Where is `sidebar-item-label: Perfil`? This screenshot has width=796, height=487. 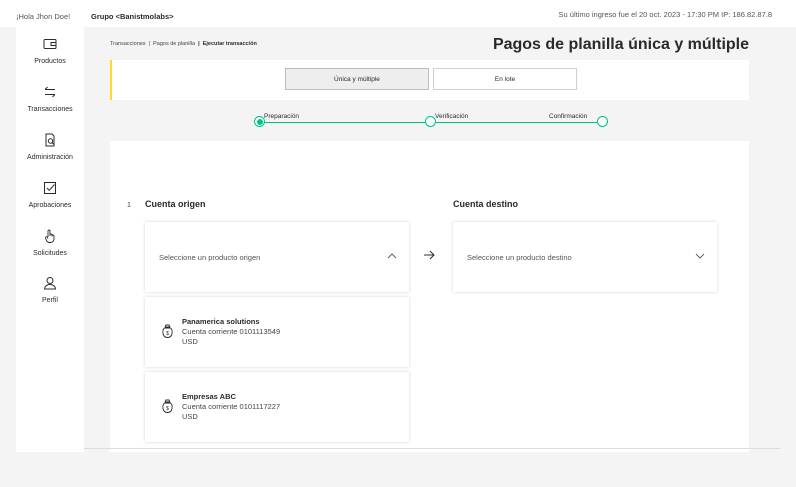 sidebar-item-label: Perfil is located at coordinates (50, 300).